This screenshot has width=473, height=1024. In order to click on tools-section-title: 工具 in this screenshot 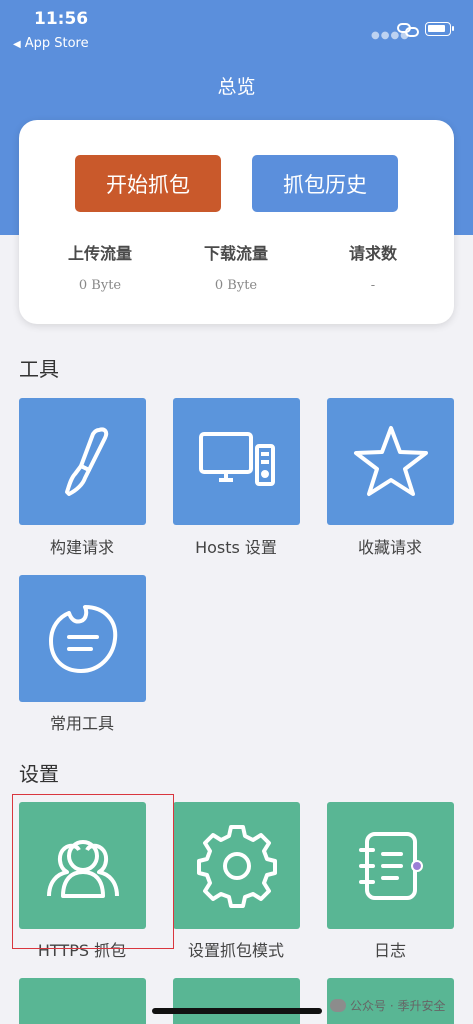, I will do `click(39, 369)`.